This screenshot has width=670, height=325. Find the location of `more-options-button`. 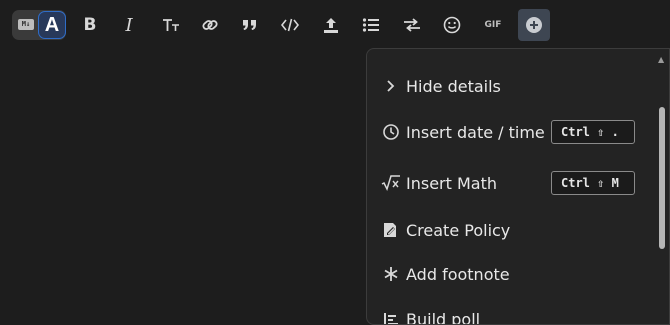

more-options-button is located at coordinates (534, 25).